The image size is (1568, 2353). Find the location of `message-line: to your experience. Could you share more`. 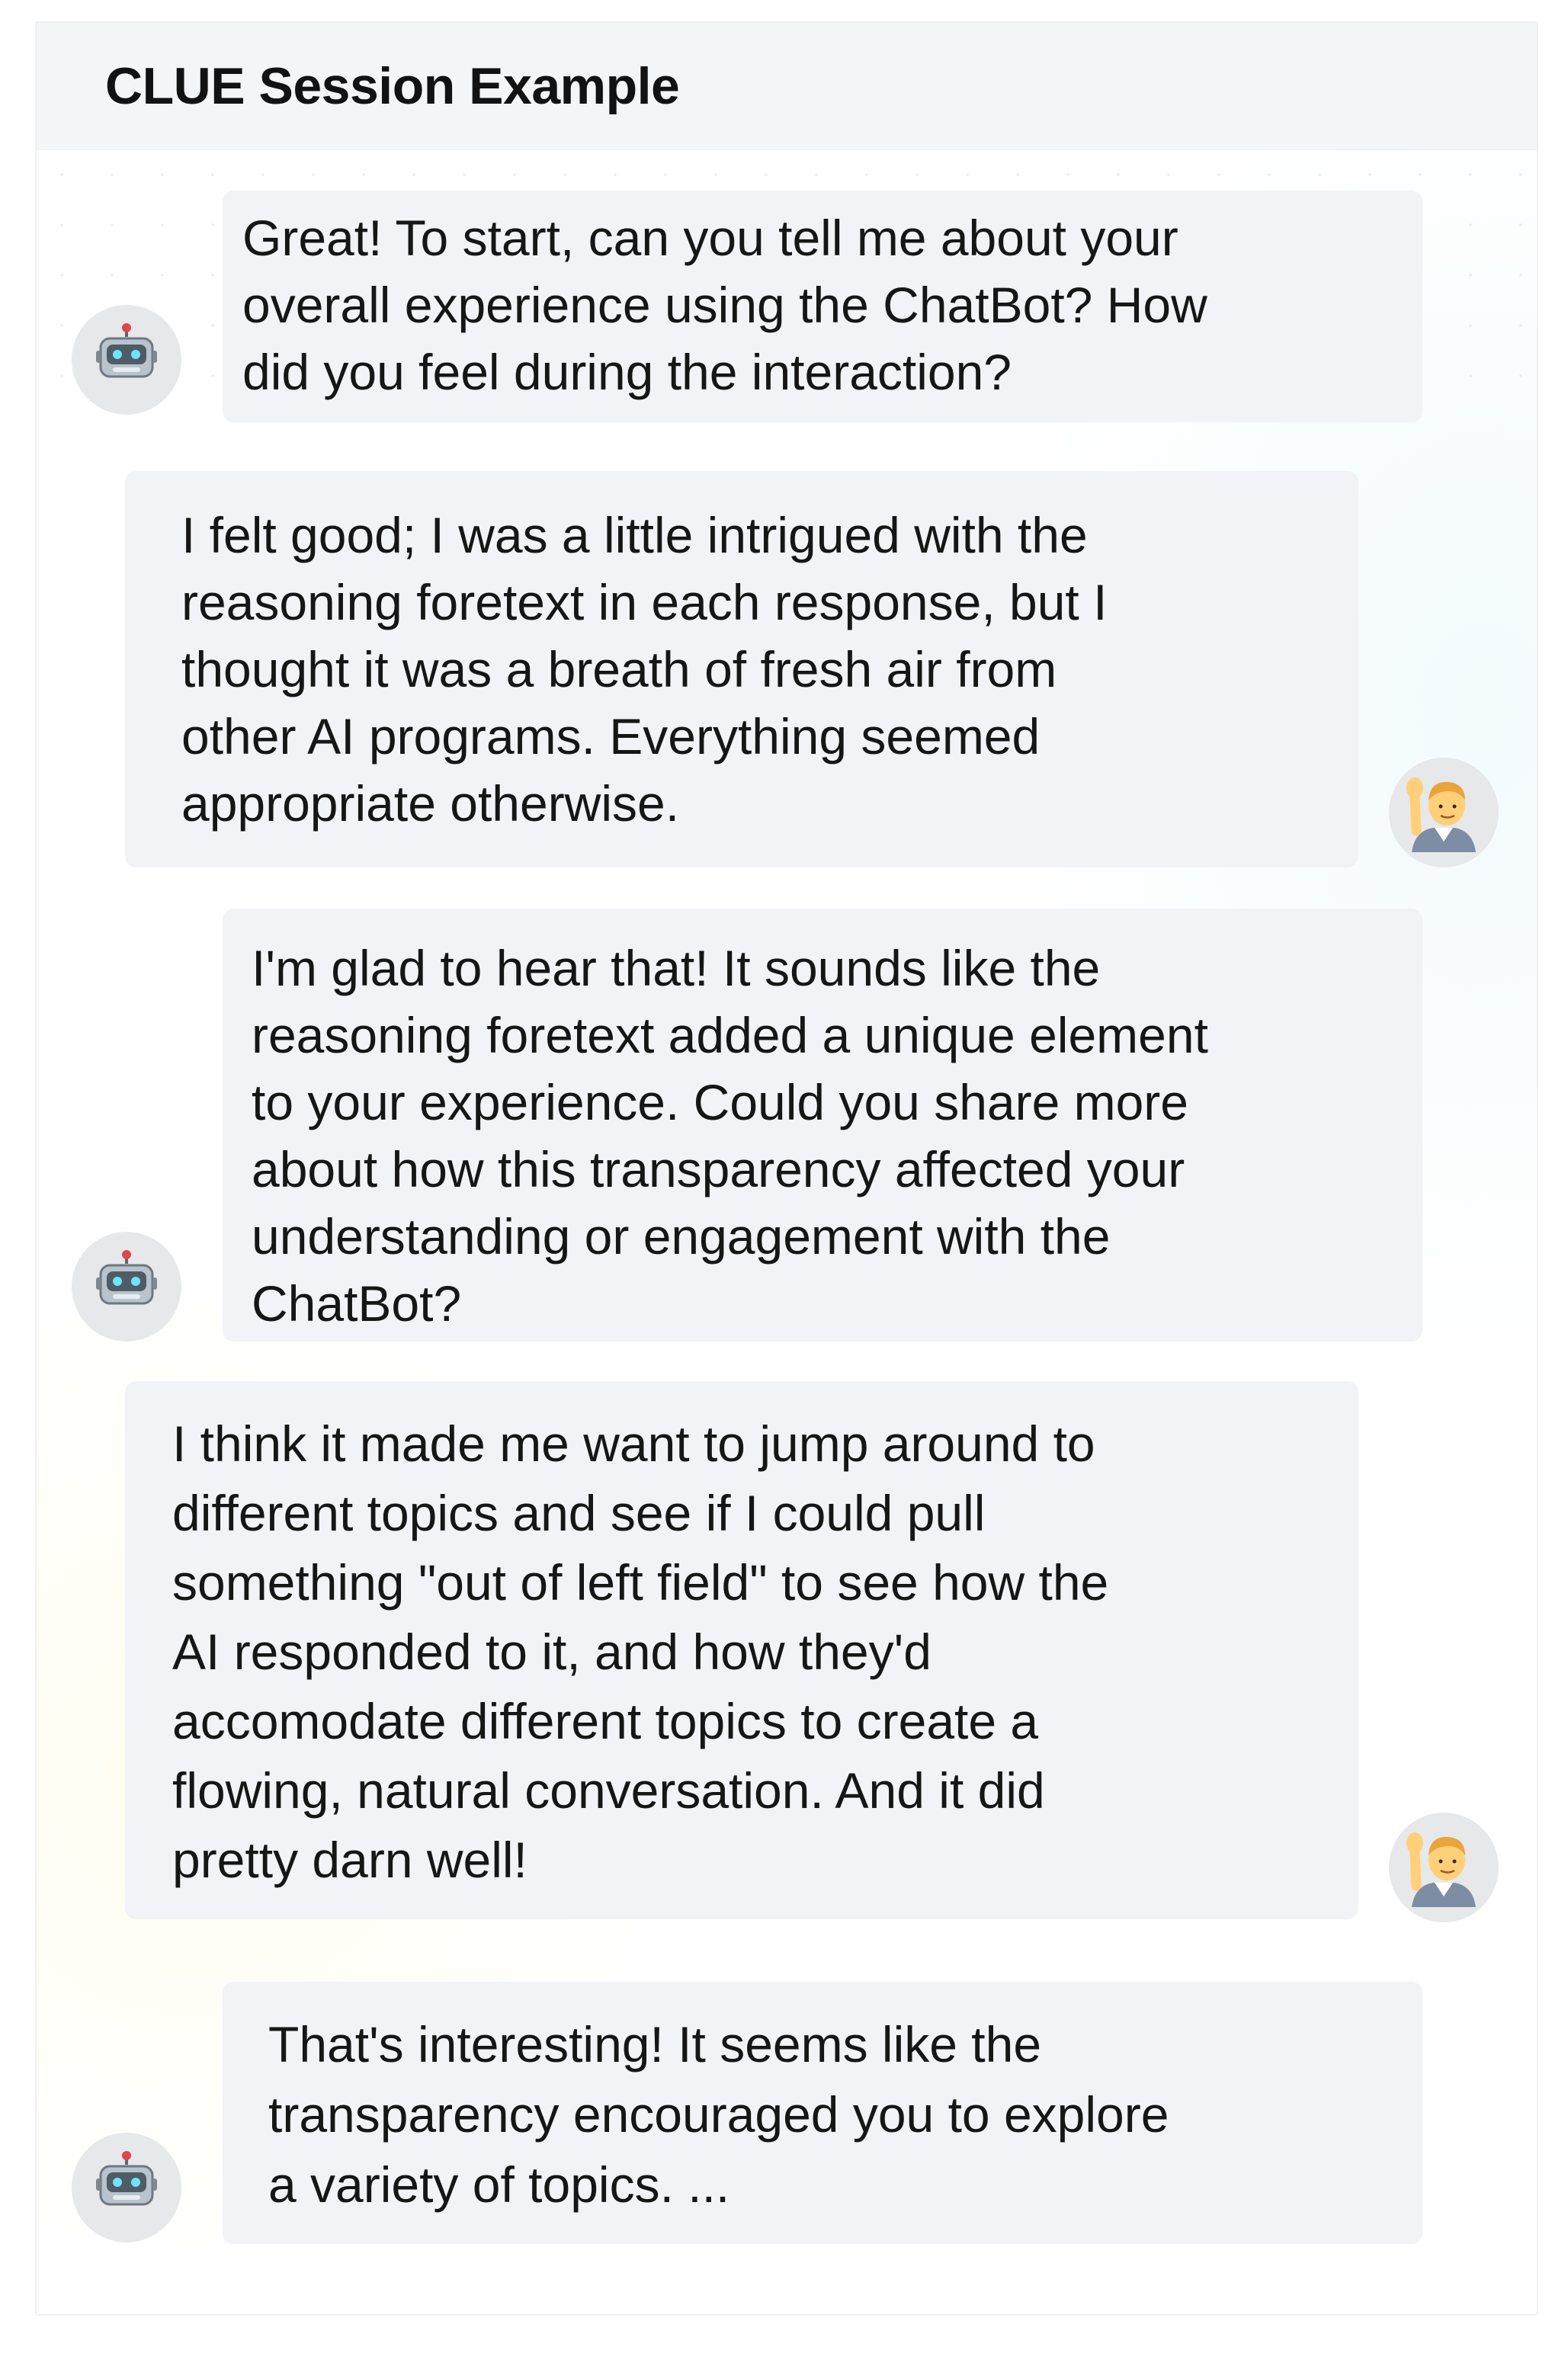

message-line: to your experience. Could you share more is located at coordinates (720, 1102).